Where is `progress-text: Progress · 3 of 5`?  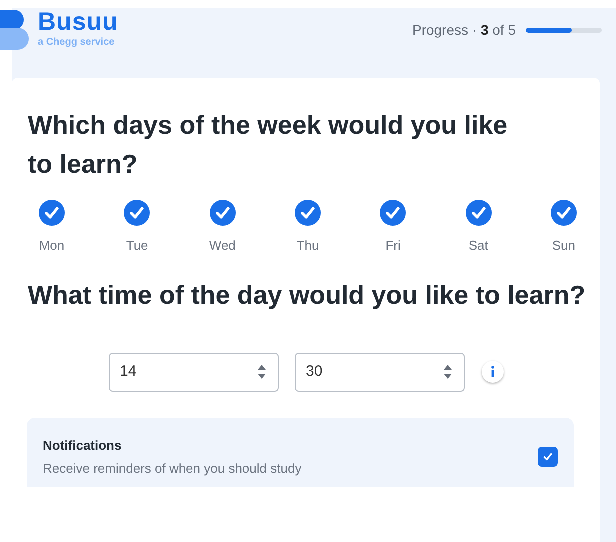
progress-text: Progress · 3 of 5 is located at coordinates (464, 30).